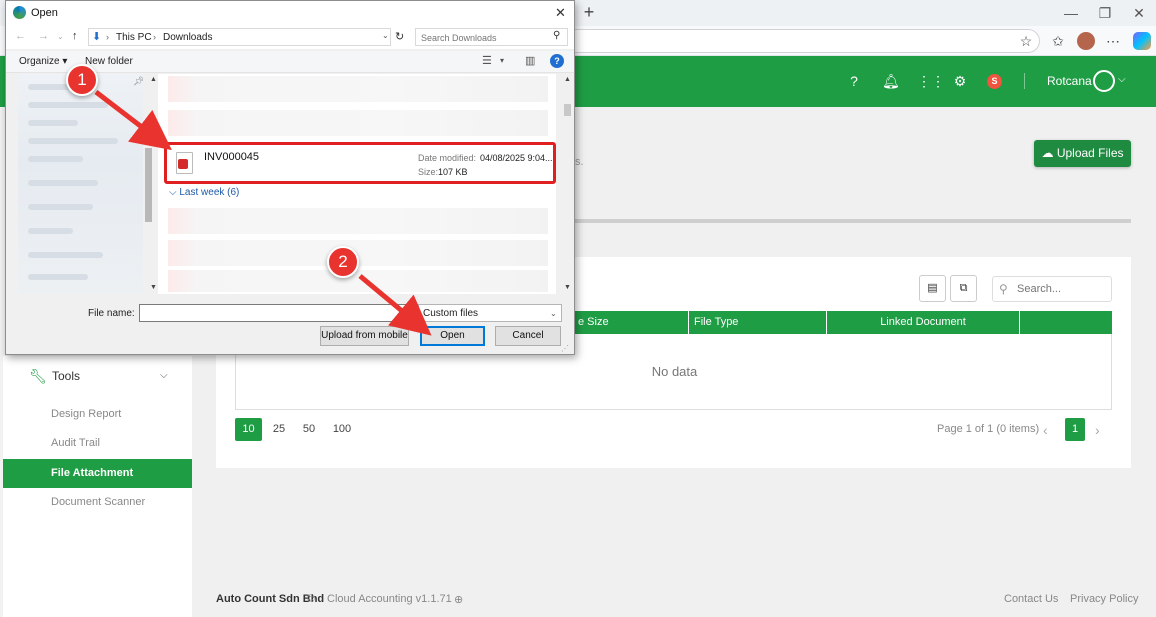 This screenshot has height=617, width=1156. I want to click on browser-profile-avatar, so click(1086, 41).